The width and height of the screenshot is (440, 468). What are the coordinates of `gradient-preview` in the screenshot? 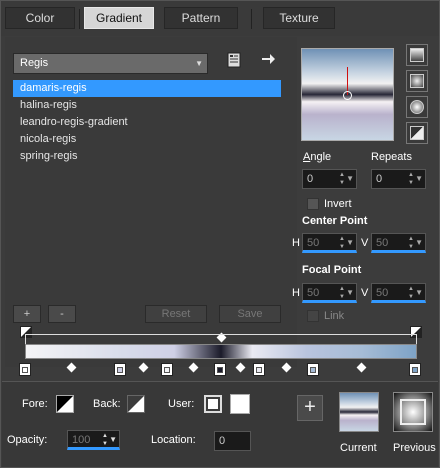 It's located at (347, 94).